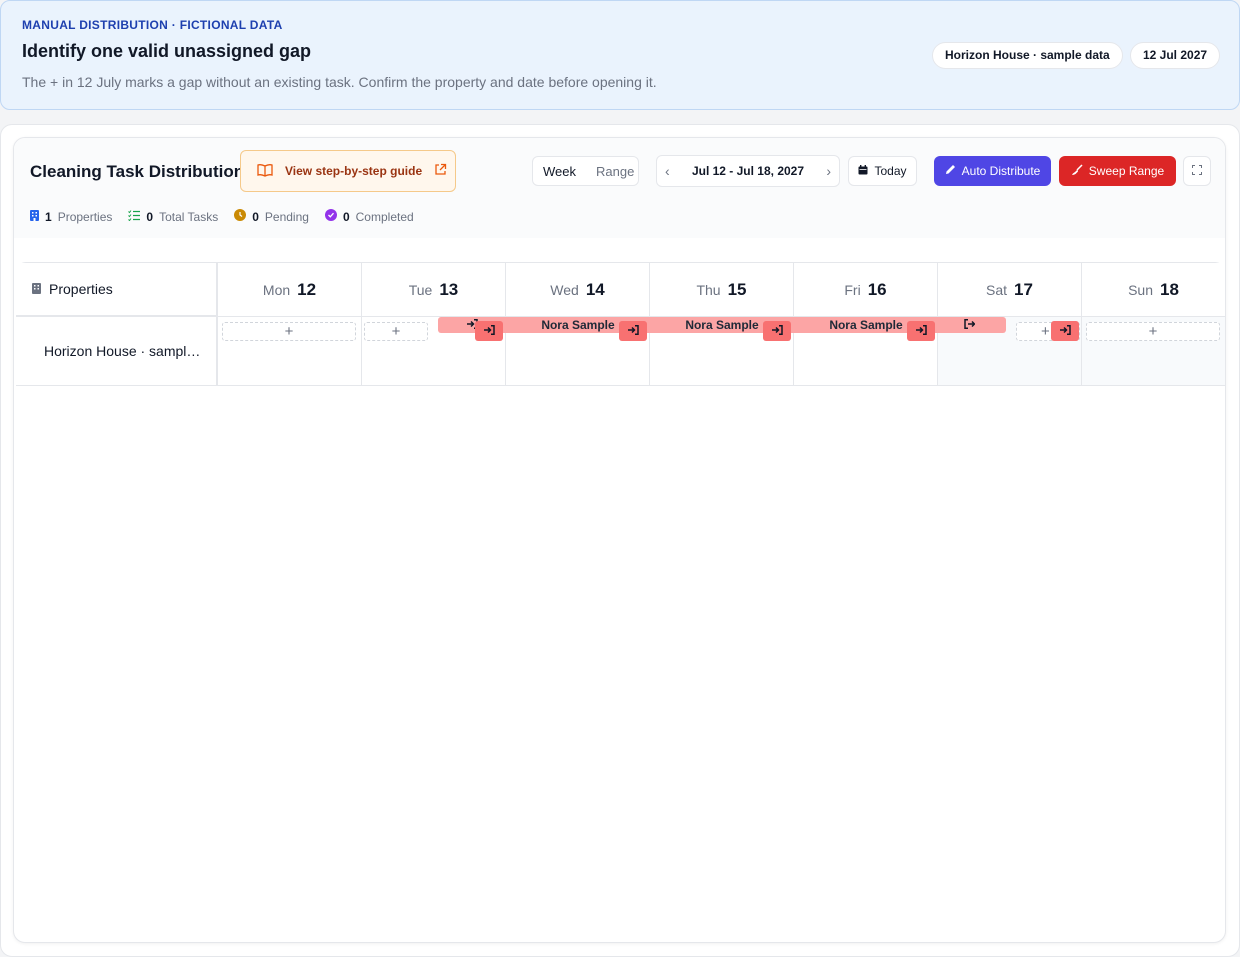  Describe the element at coordinates (615, 171) in the screenshot. I see `view-range-option: Range` at that location.